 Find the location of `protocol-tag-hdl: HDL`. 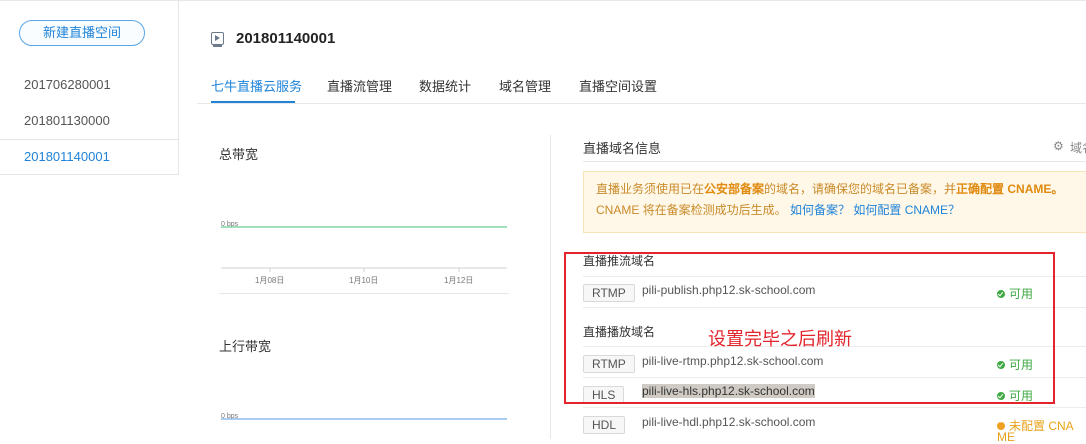

protocol-tag-hdl: HDL is located at coordinates (604, 425).